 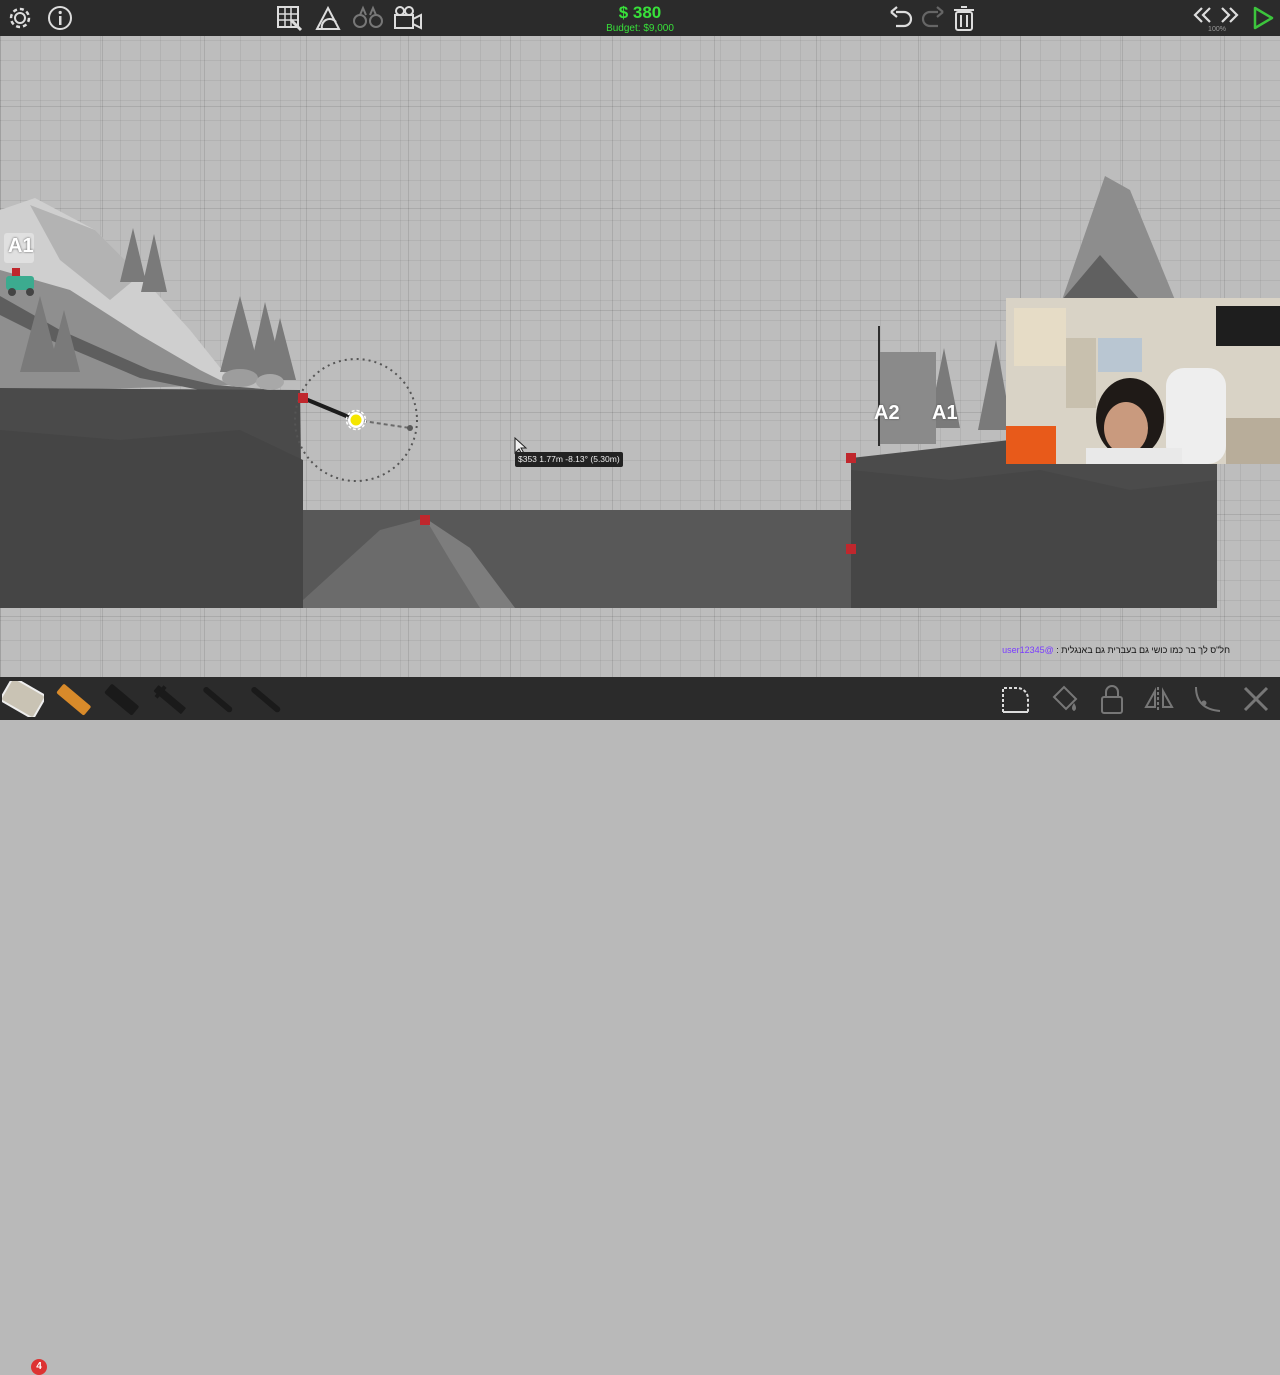 I want to click on rope-icon, so click(x=217, y=699).